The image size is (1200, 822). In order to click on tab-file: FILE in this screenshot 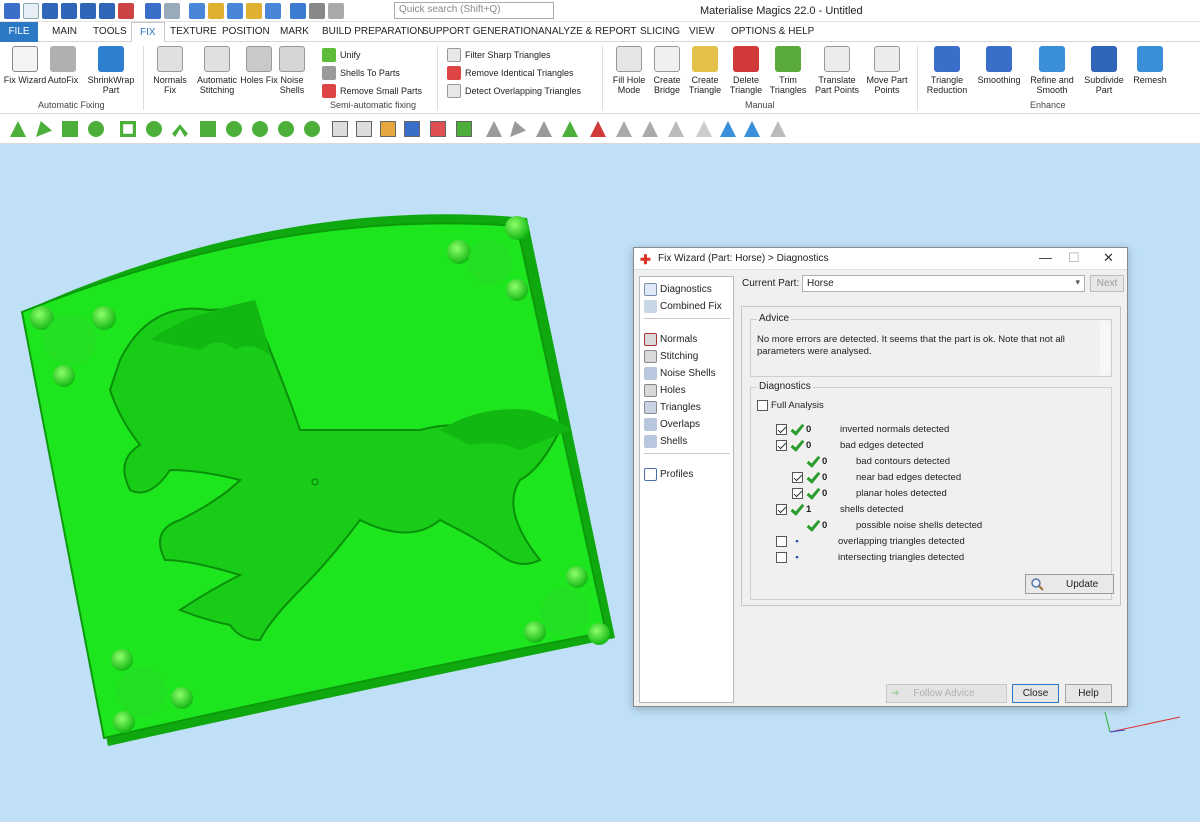, I will do `click(19, 32)`.